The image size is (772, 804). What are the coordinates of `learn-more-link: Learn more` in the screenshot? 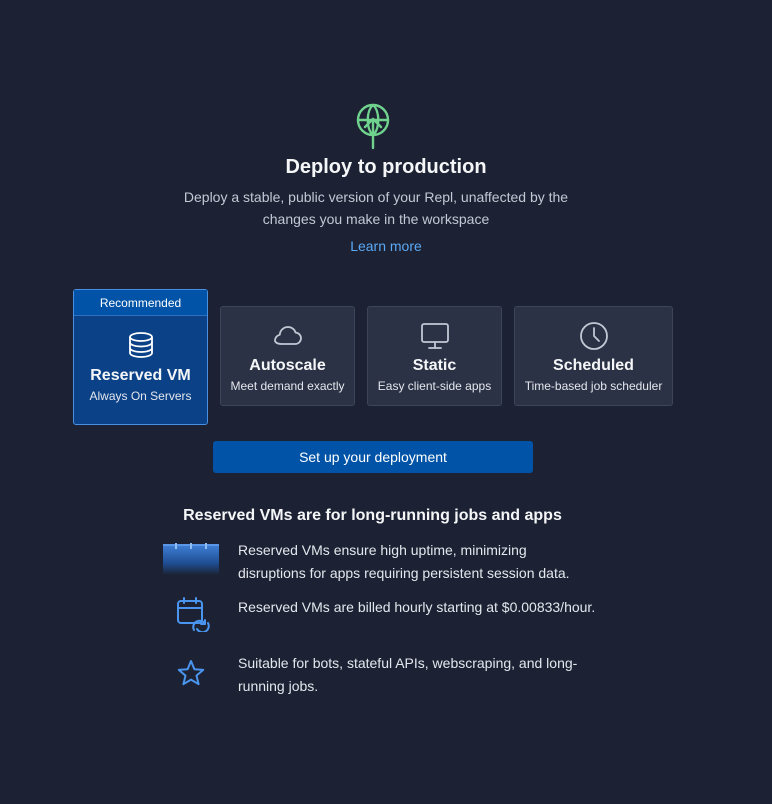 It's located at (386, 246).